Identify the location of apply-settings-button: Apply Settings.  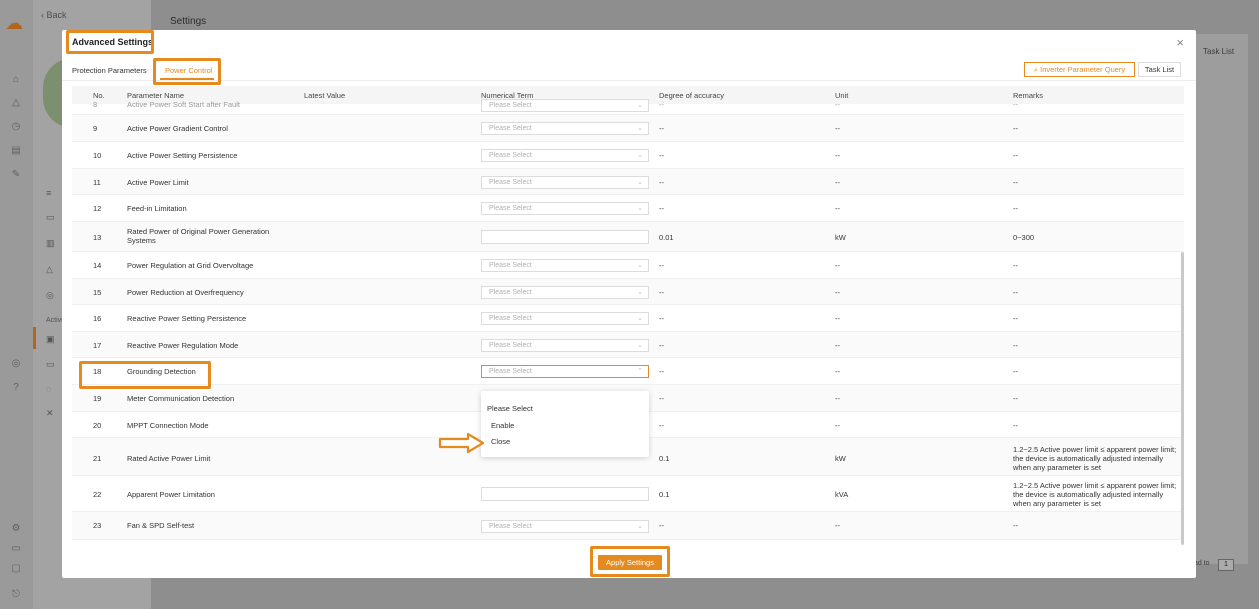
(630, 562).